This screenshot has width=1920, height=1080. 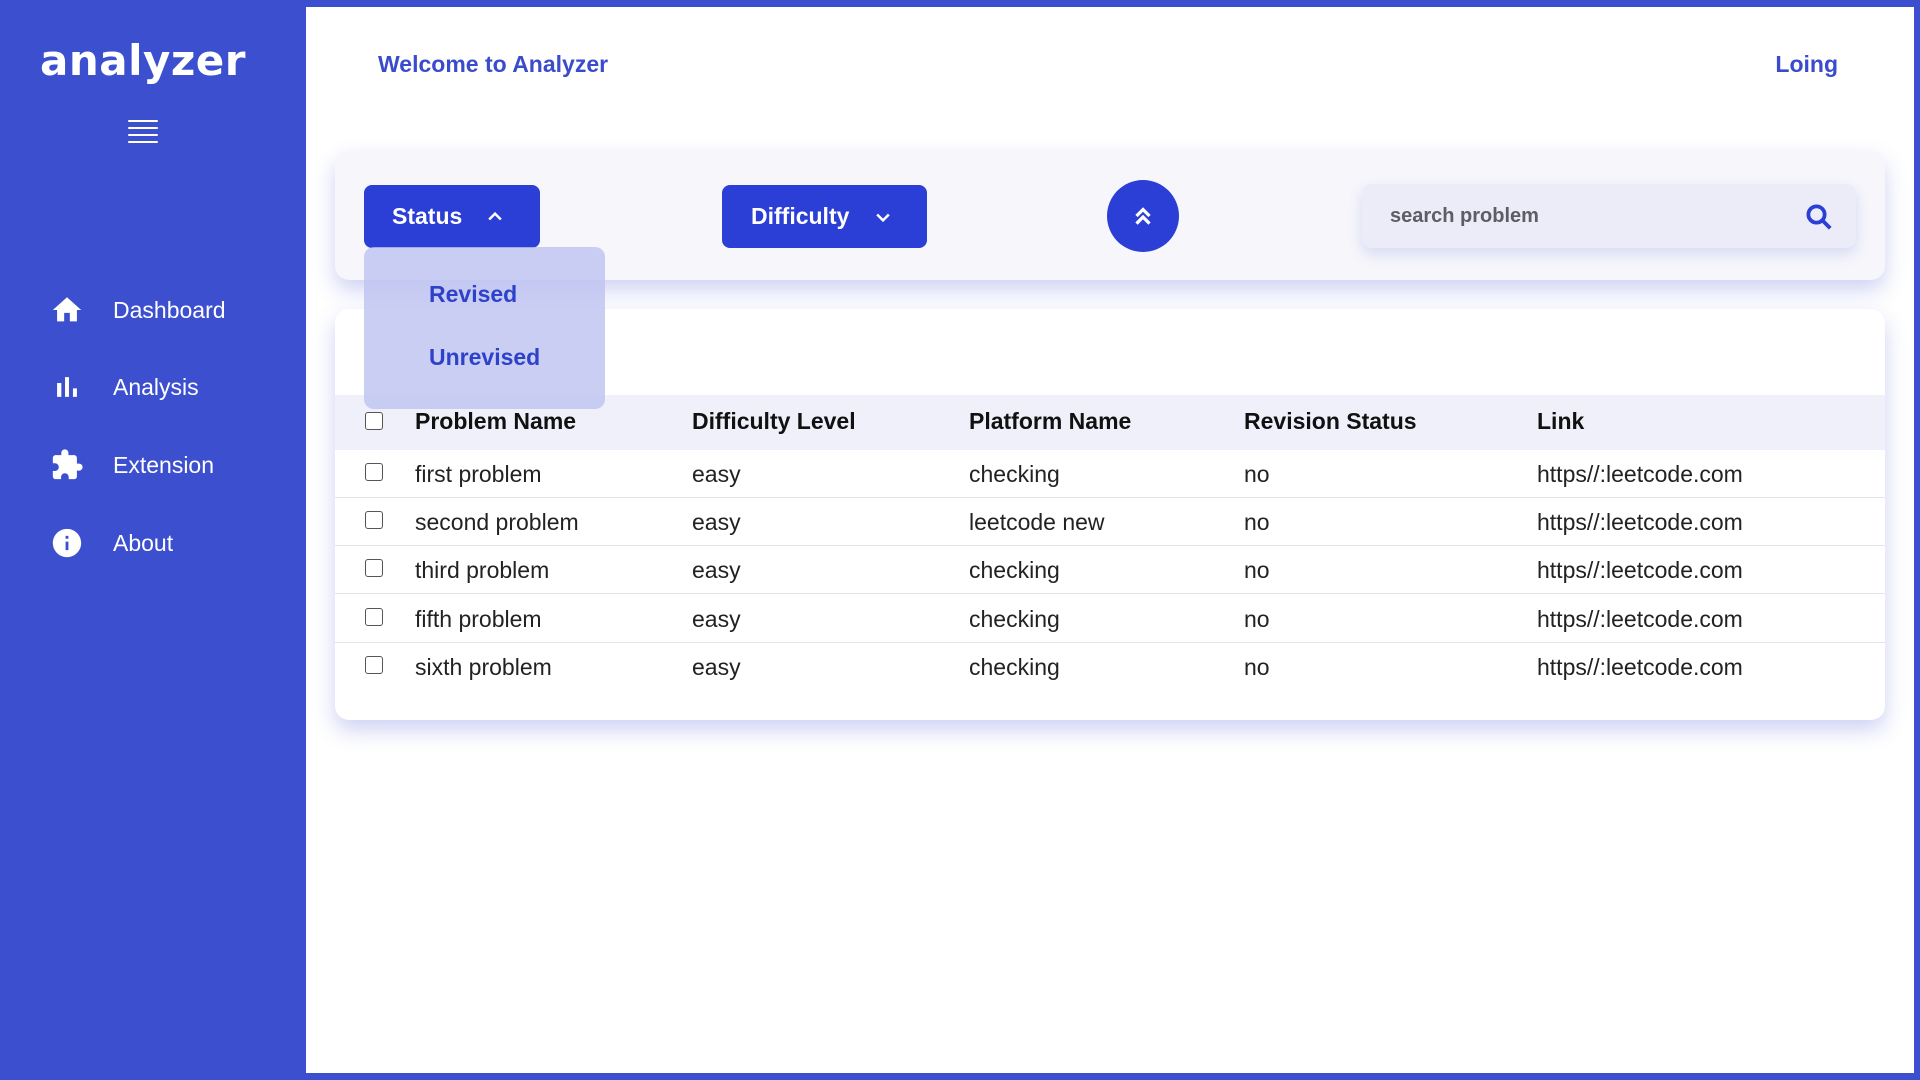 I want to click on chevron-down-icon, so click(x=883, y=217).